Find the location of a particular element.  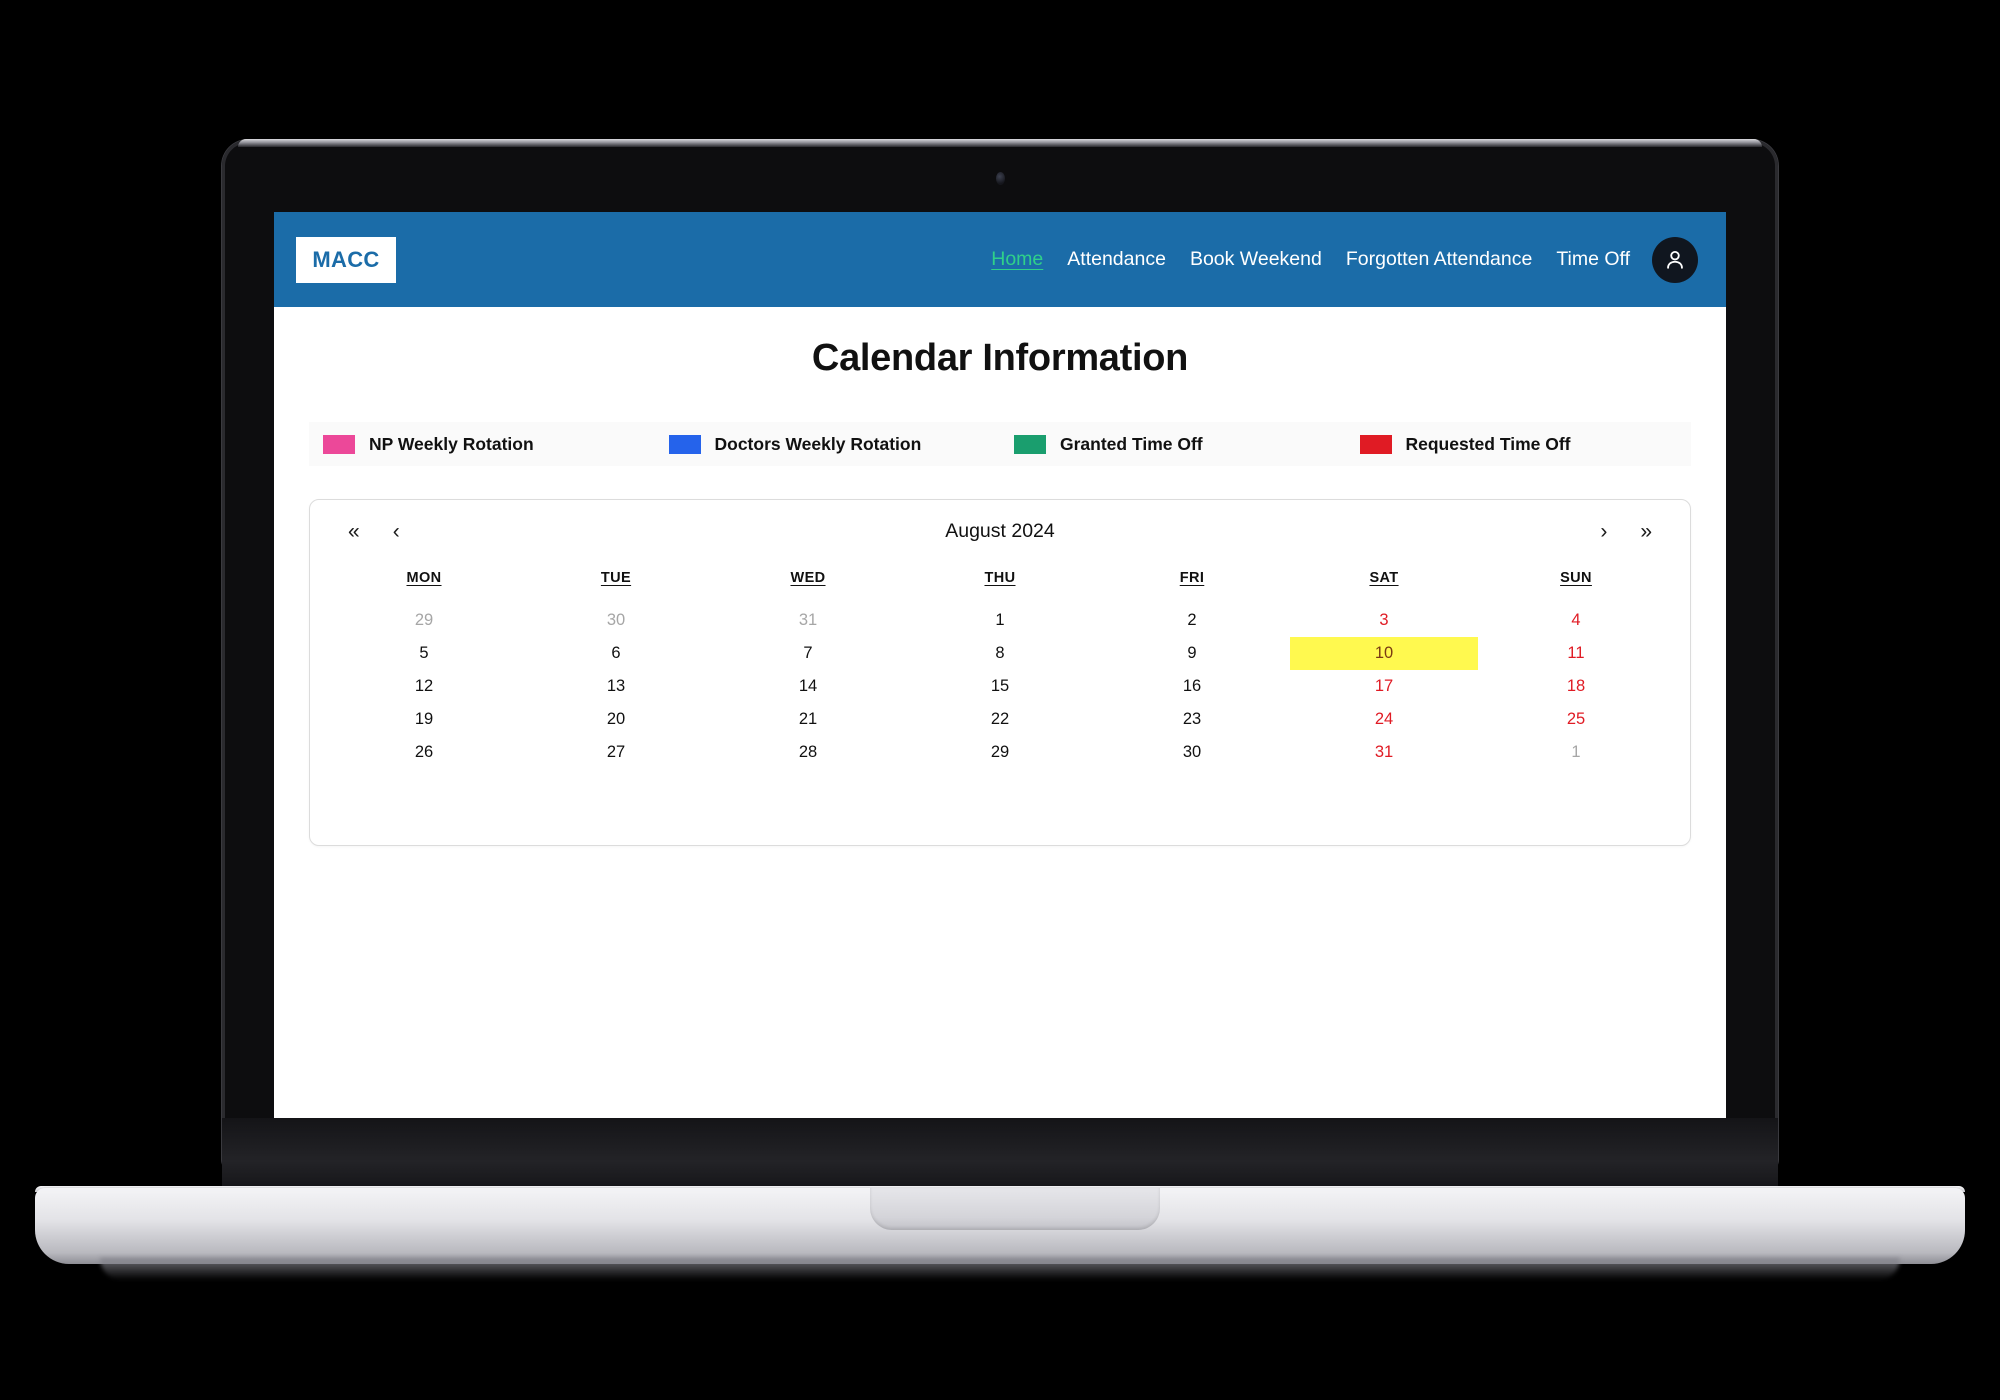

user-avatar-button is located at coordinates (1675, 259).